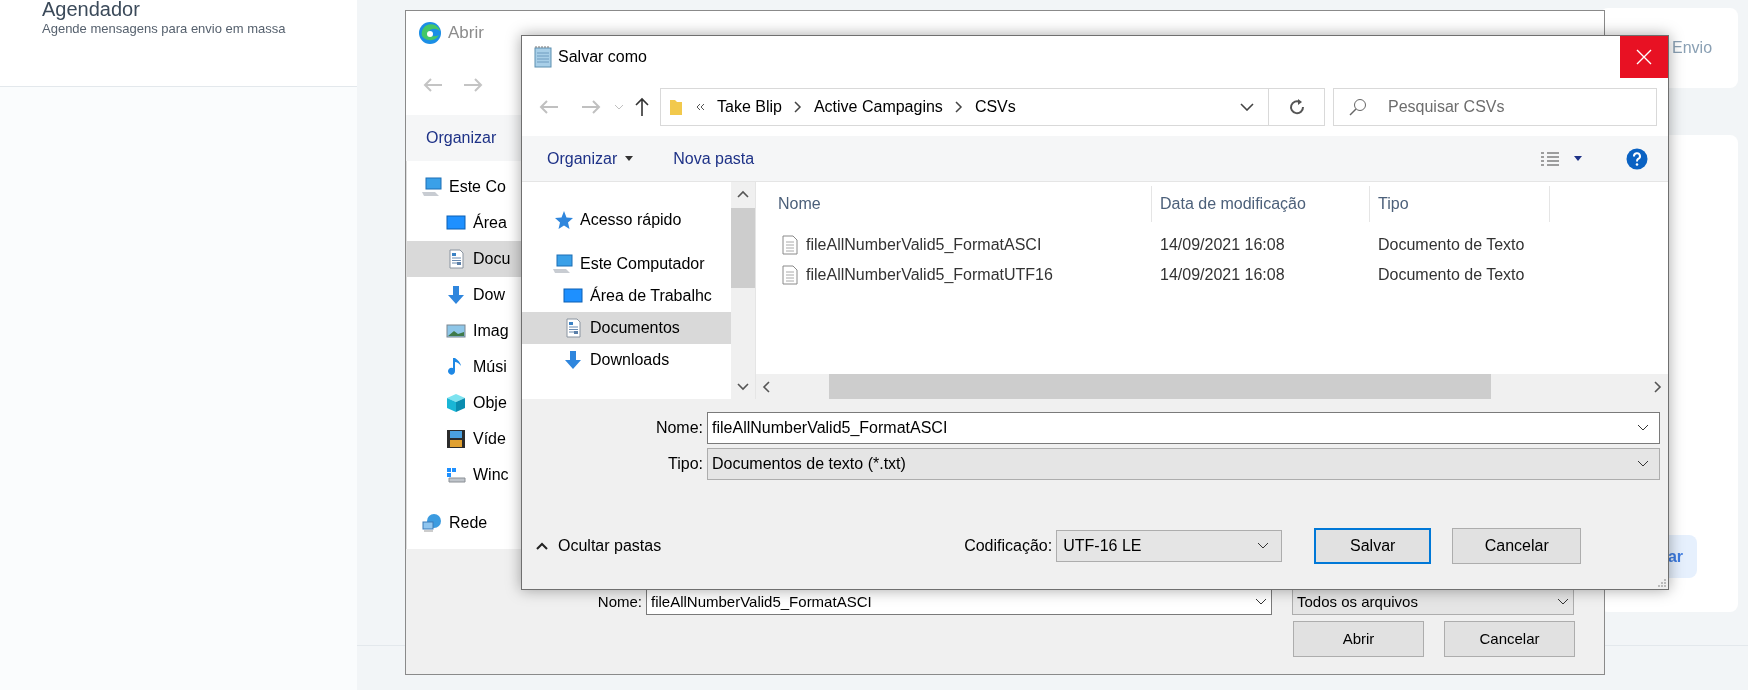 This screenshot has width=1748, height=690. What do you see at coordinates (465, 367) in the screenshot?
I see `tree-item: Músi` at bounding box center [465, 367].